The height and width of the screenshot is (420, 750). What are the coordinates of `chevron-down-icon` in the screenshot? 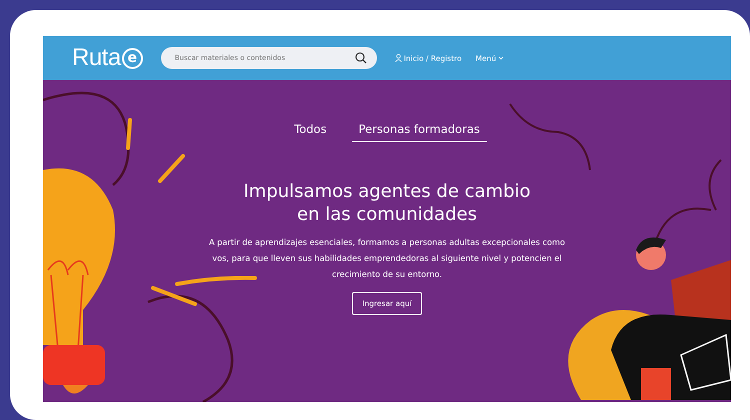 It's located at (501, 58).